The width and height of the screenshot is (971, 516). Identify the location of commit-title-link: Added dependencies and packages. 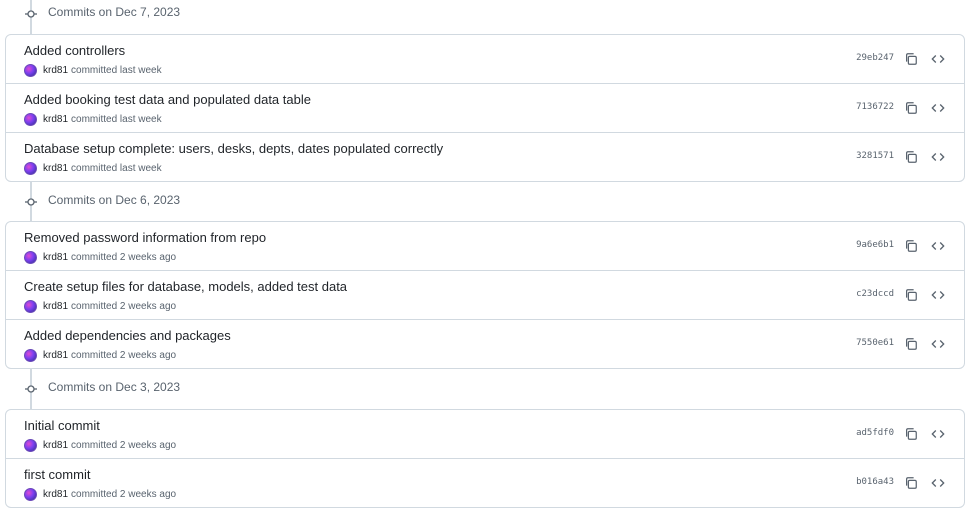
(127, 335).